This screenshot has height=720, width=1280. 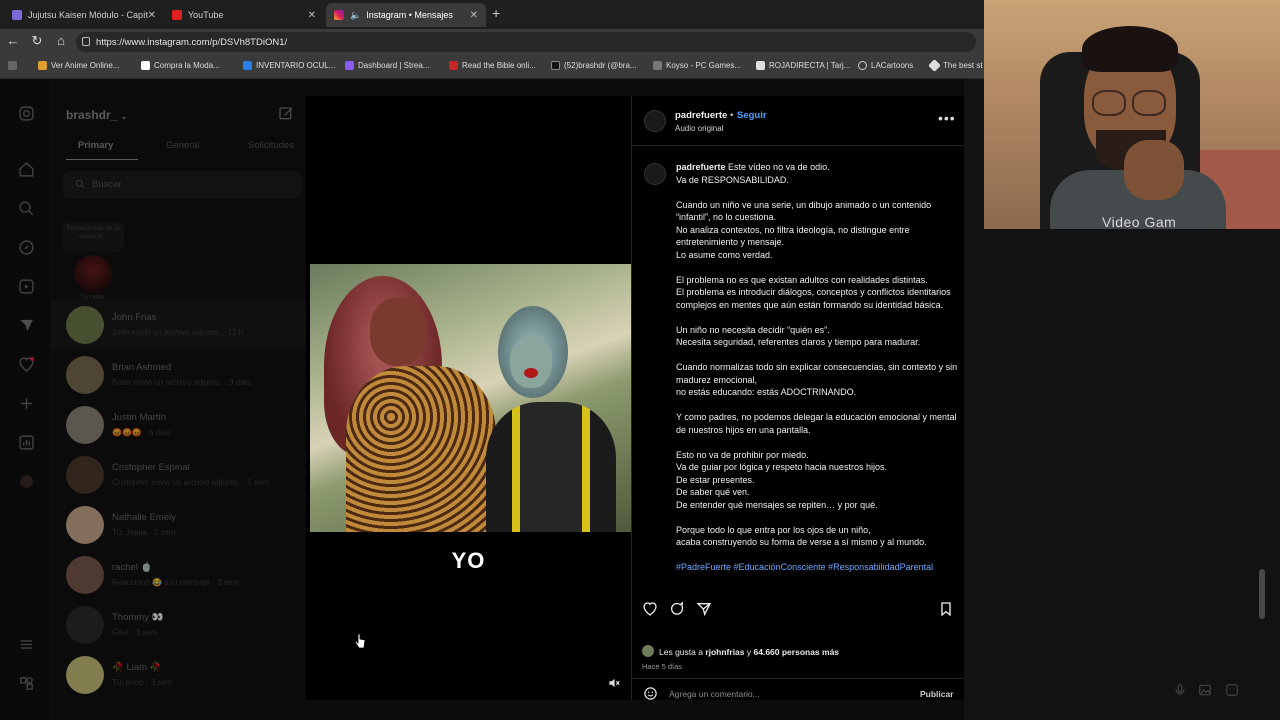 I want to click on tab-jujutsu: Jujutsu Kaisen Módulo - Capítulo ✕, so click(x=84, y=15).